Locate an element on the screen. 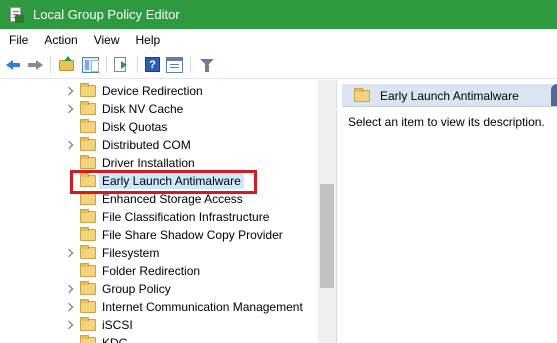 The width and height of the screenshot is (557, 343). tree-item: Disk NV Cache is located at coordinates (159, 109).